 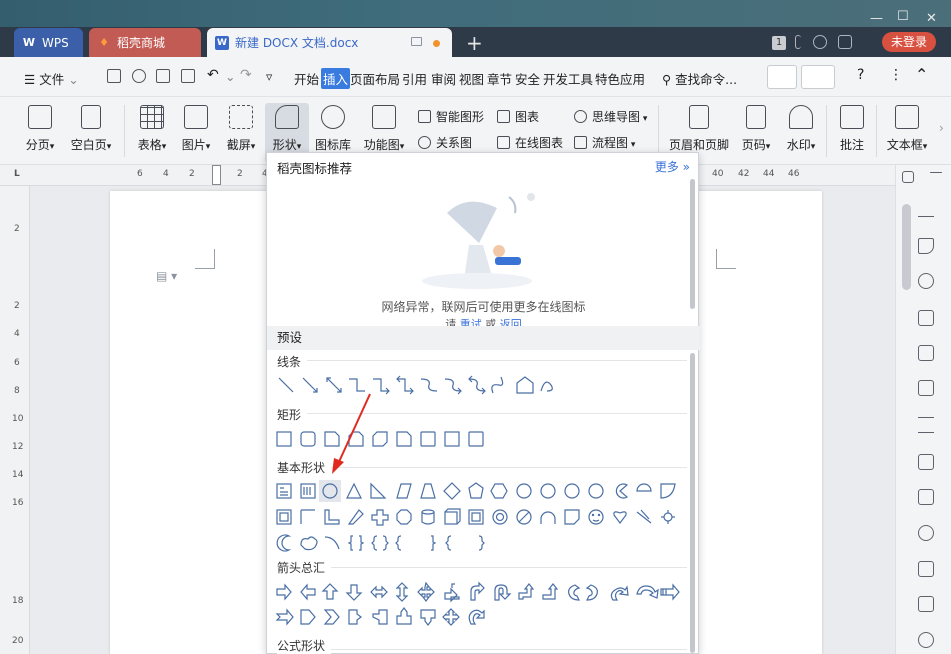 What do you see at coordinates (936, 172) in the screenshot?
I see `sidebar-menu-icon` at bounding box center [936, 172].